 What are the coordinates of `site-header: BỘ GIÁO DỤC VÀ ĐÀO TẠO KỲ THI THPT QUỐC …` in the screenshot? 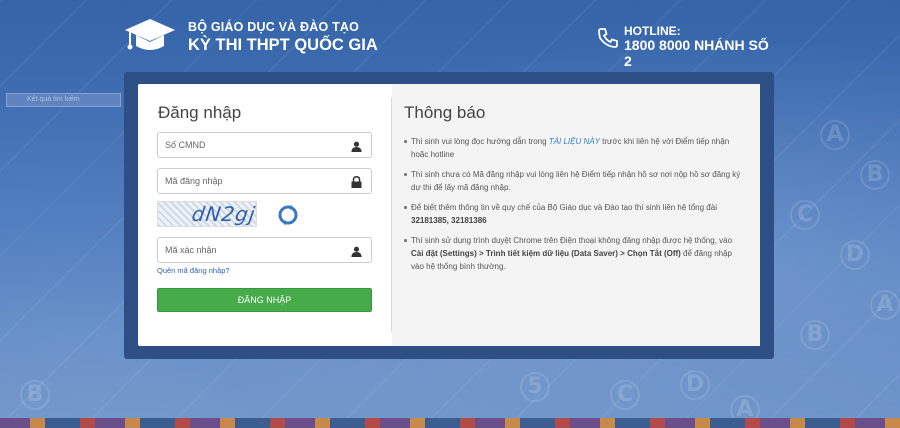 It's located at (449, 41).